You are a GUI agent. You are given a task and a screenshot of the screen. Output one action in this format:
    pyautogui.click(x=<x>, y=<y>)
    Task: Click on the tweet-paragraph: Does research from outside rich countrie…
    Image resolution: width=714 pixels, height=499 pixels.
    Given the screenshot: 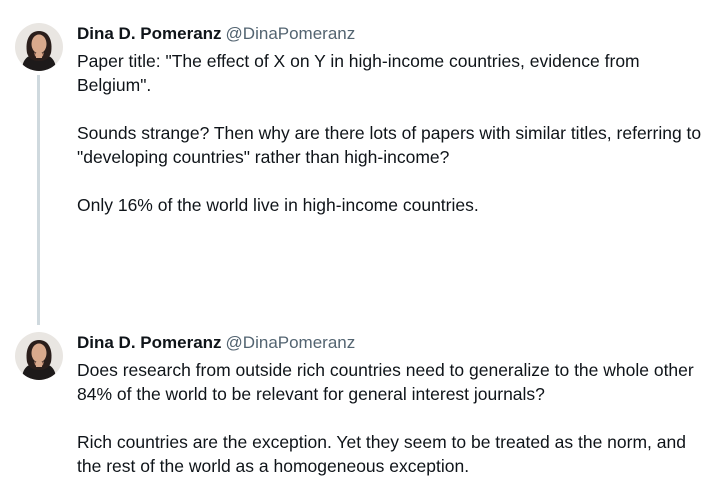 What is the action you would take?
    pyautogui.click(x=385, y=382)
    